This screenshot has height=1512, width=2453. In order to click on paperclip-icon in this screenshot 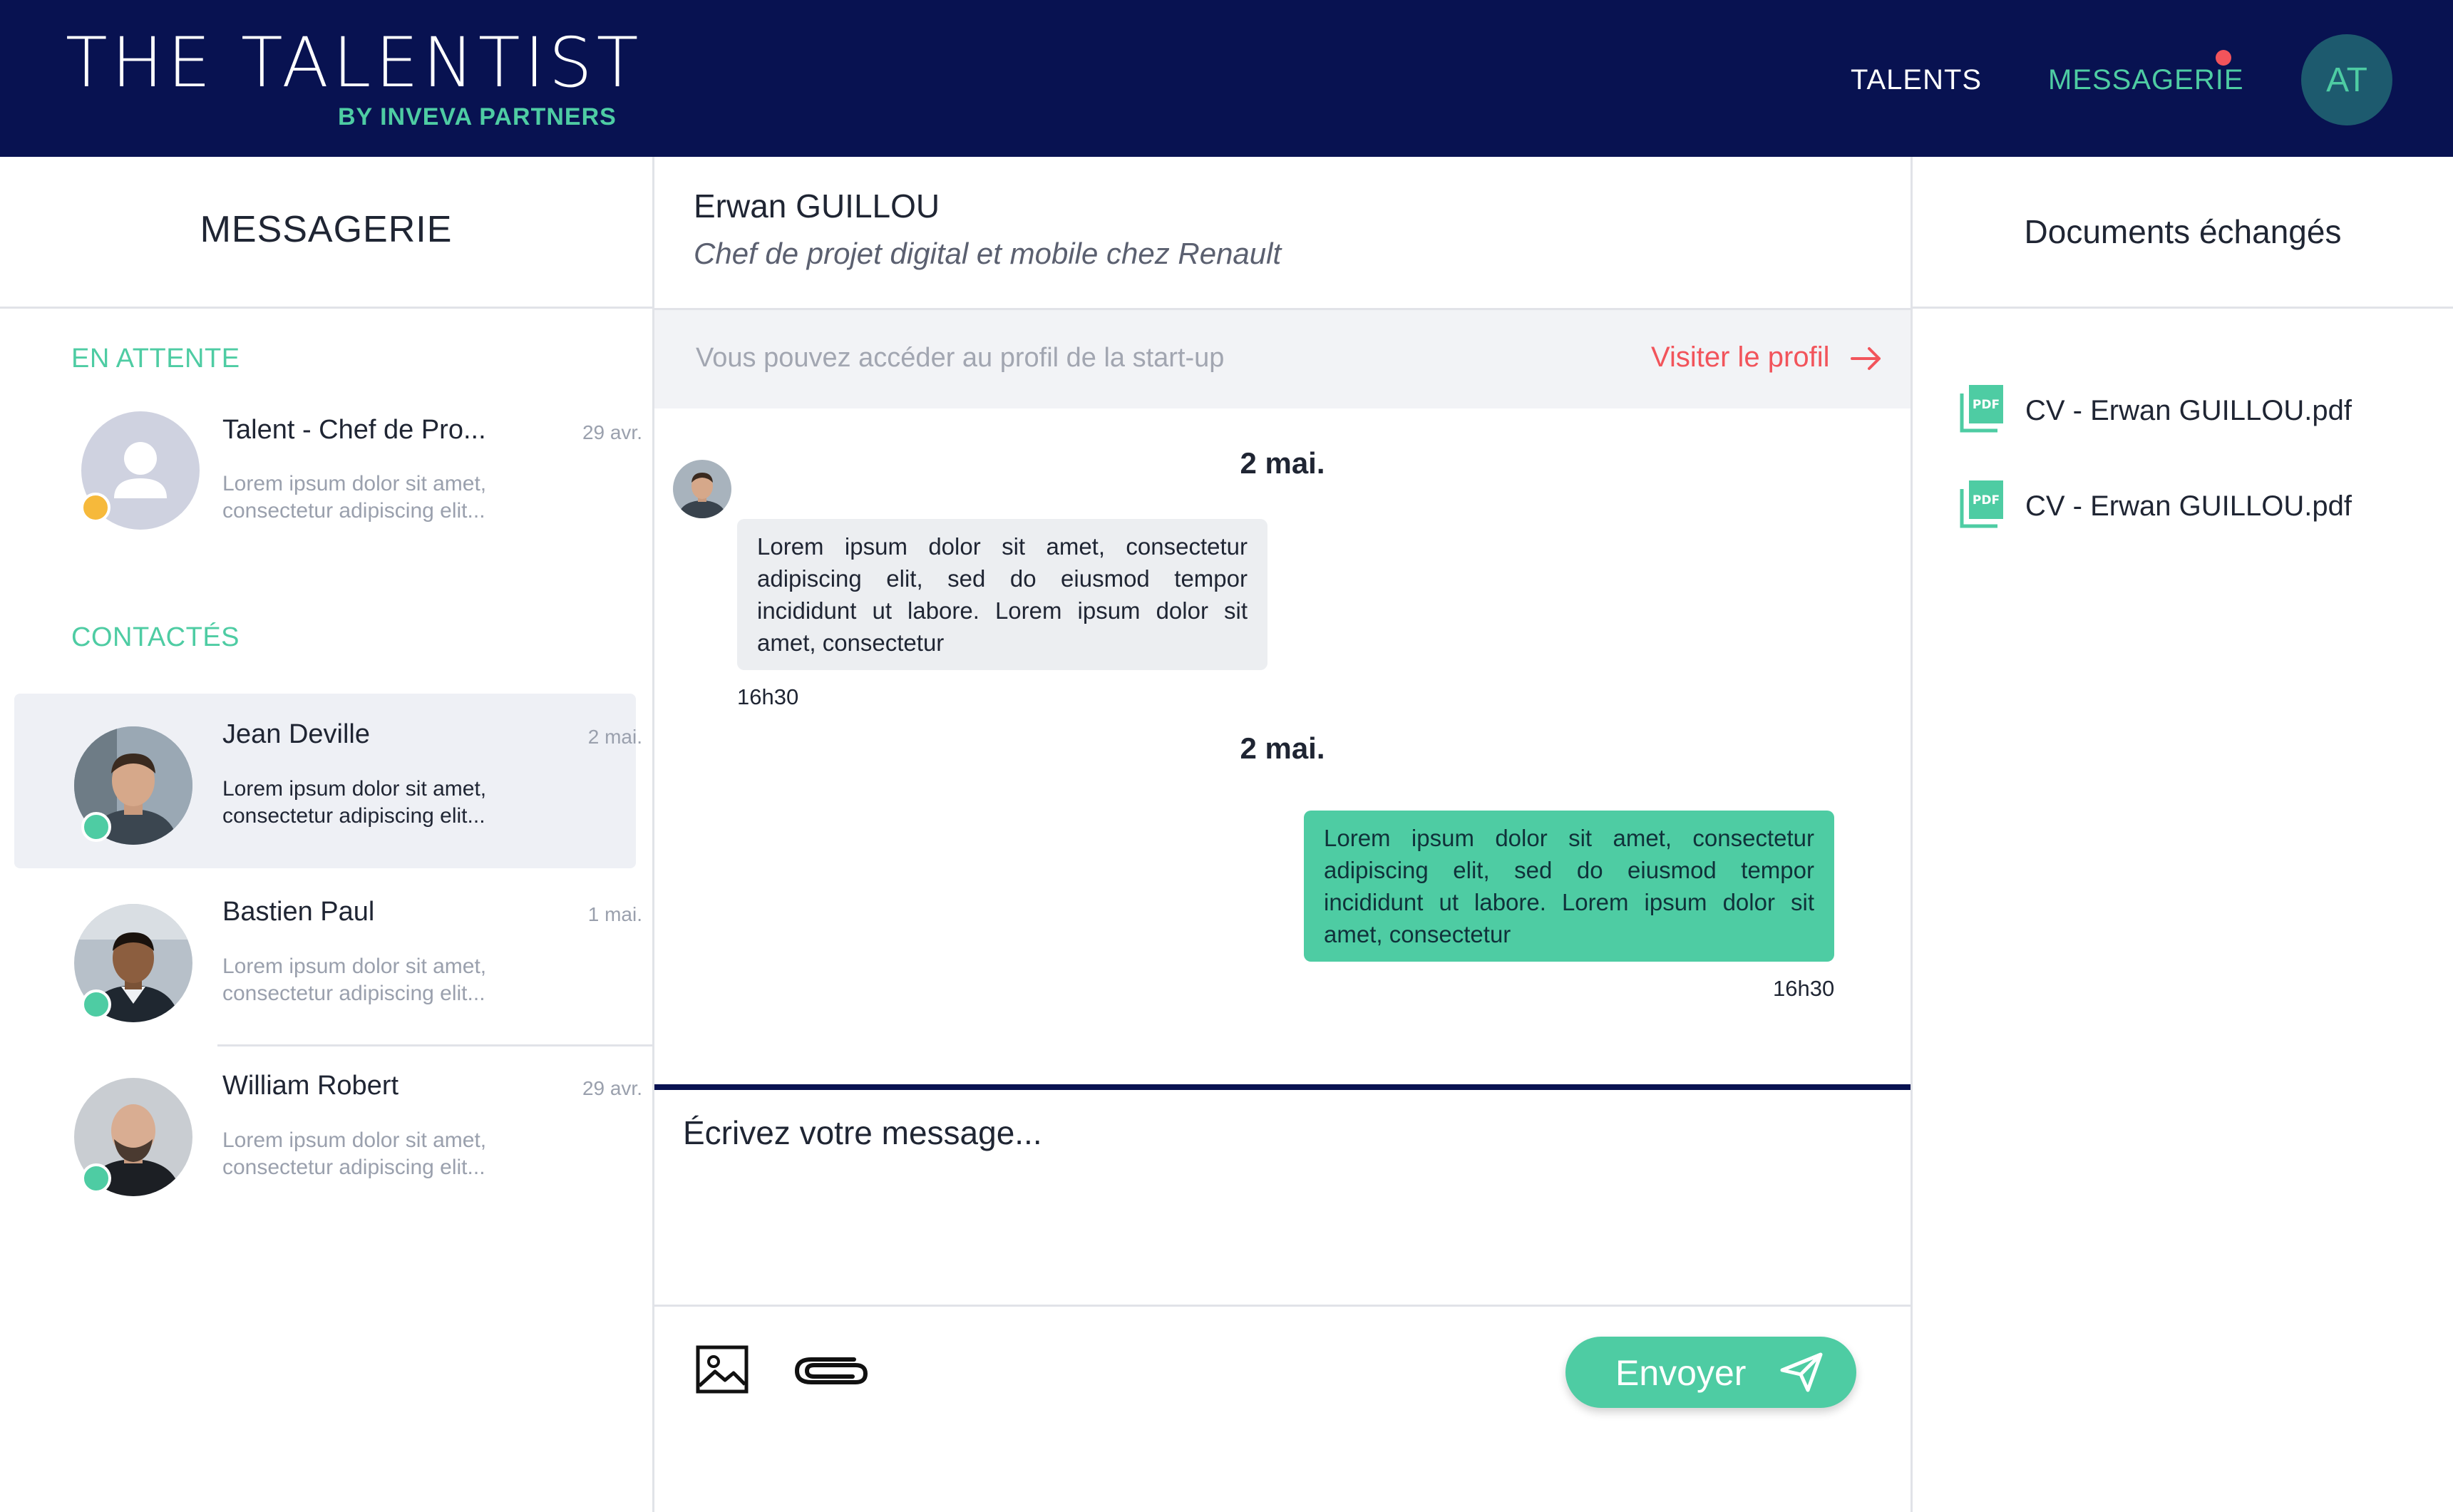, I will do `click(831, 1371)`.